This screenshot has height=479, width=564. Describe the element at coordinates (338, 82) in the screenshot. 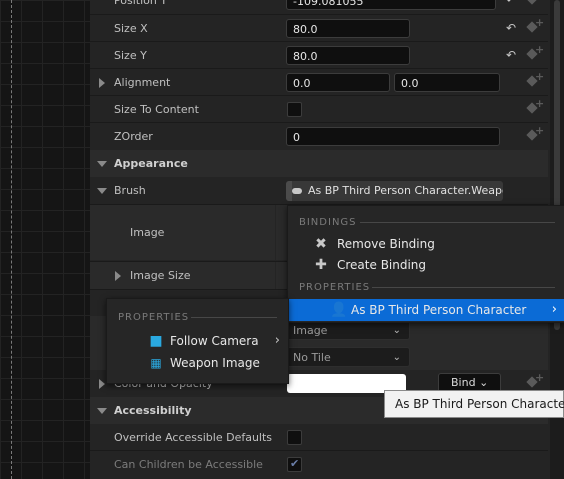

I see `alignment-x-field: 0.0` at that location.